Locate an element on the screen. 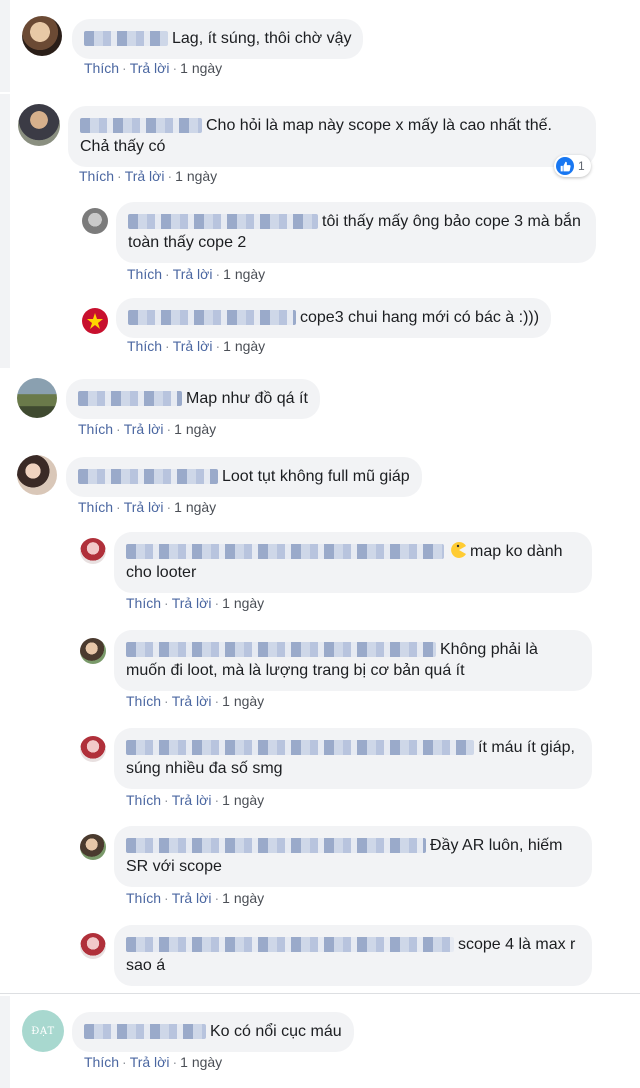 The width and height of the screenshot is (640, 1088). avatar-initials: ĐẠT is located at coordinates (43, 1031).